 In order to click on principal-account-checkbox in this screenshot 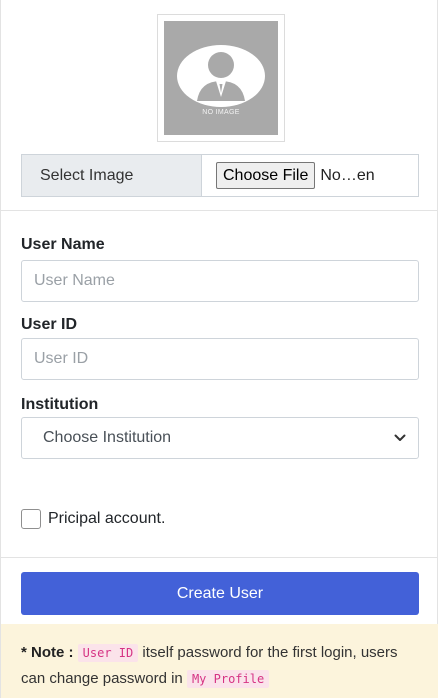, I will do `click(31, 519)`.